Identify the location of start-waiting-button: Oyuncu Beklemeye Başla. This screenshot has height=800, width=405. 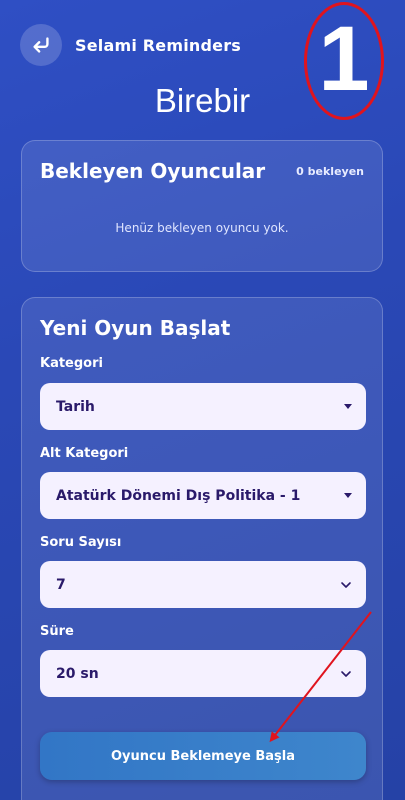
(203, 756).